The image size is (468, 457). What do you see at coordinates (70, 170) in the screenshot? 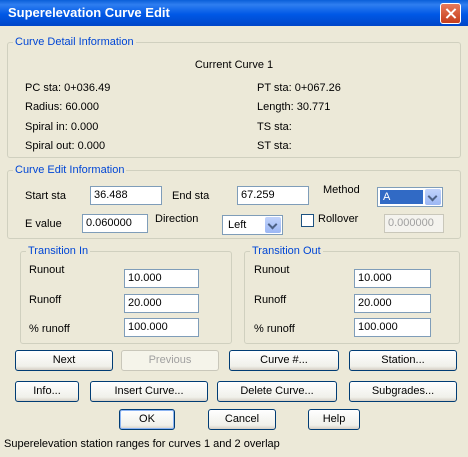
I see `curve-edit-legend: Curve Edit Information` at bounding box center [70, 170].